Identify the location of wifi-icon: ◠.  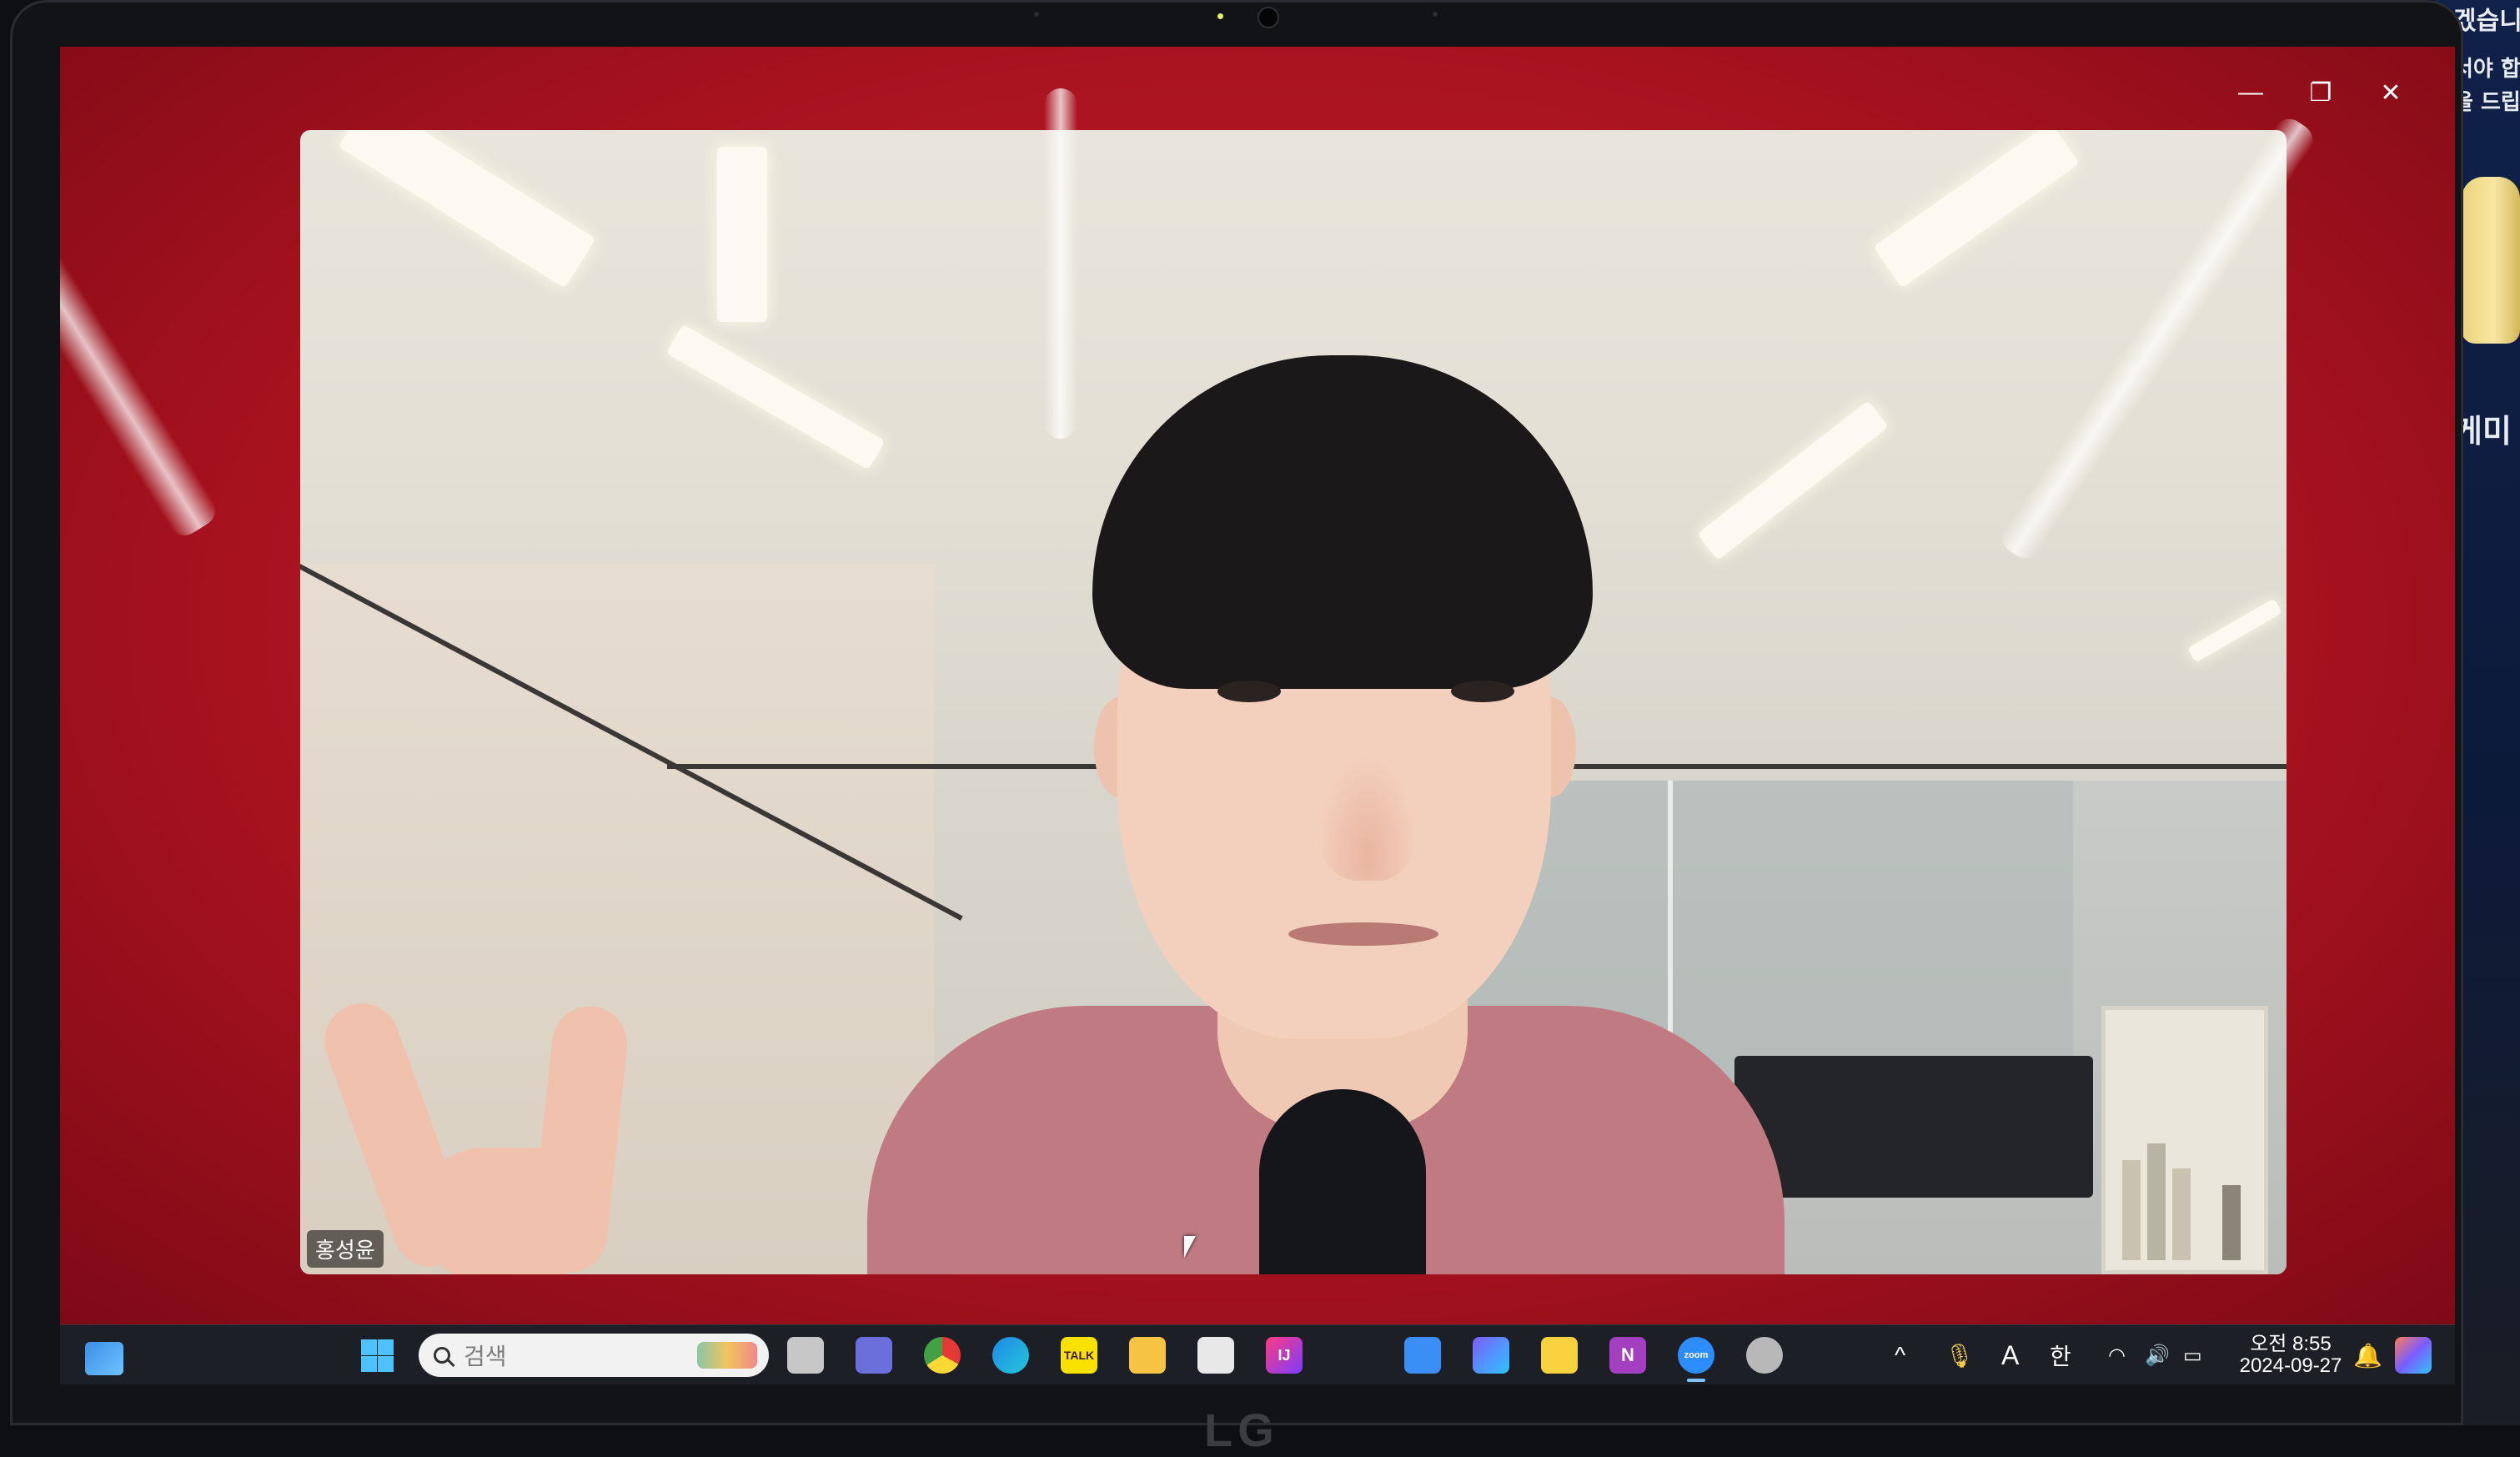
(2117, 1354).